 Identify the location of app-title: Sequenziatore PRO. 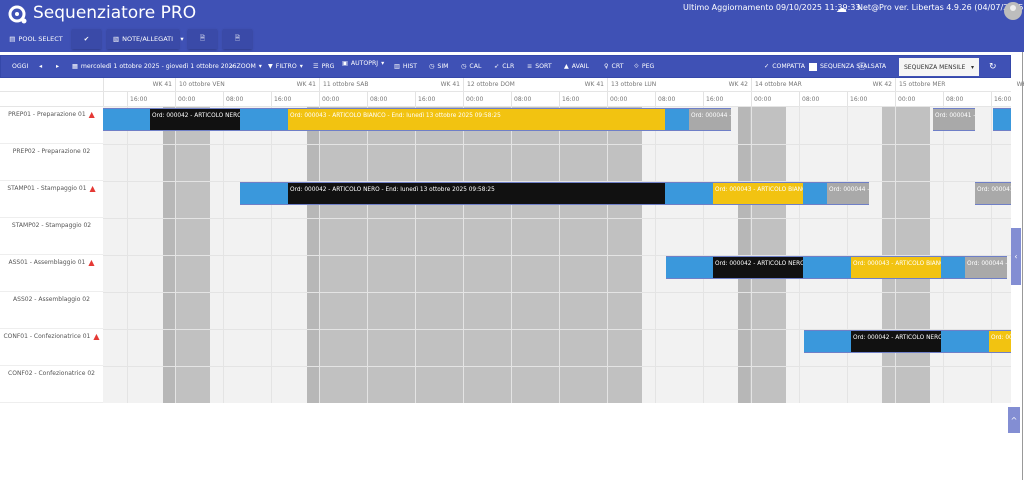
(115, 13).